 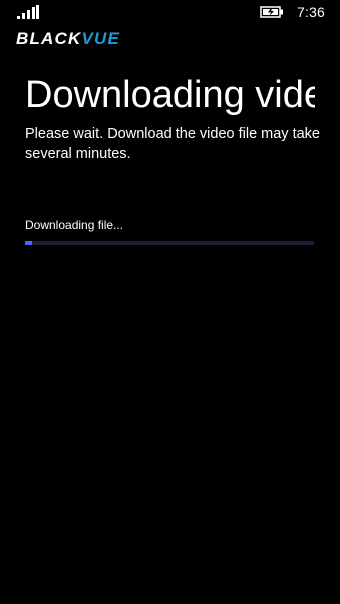 I want to click on logo-text-black: BLACK, so click(x=49, y=38).